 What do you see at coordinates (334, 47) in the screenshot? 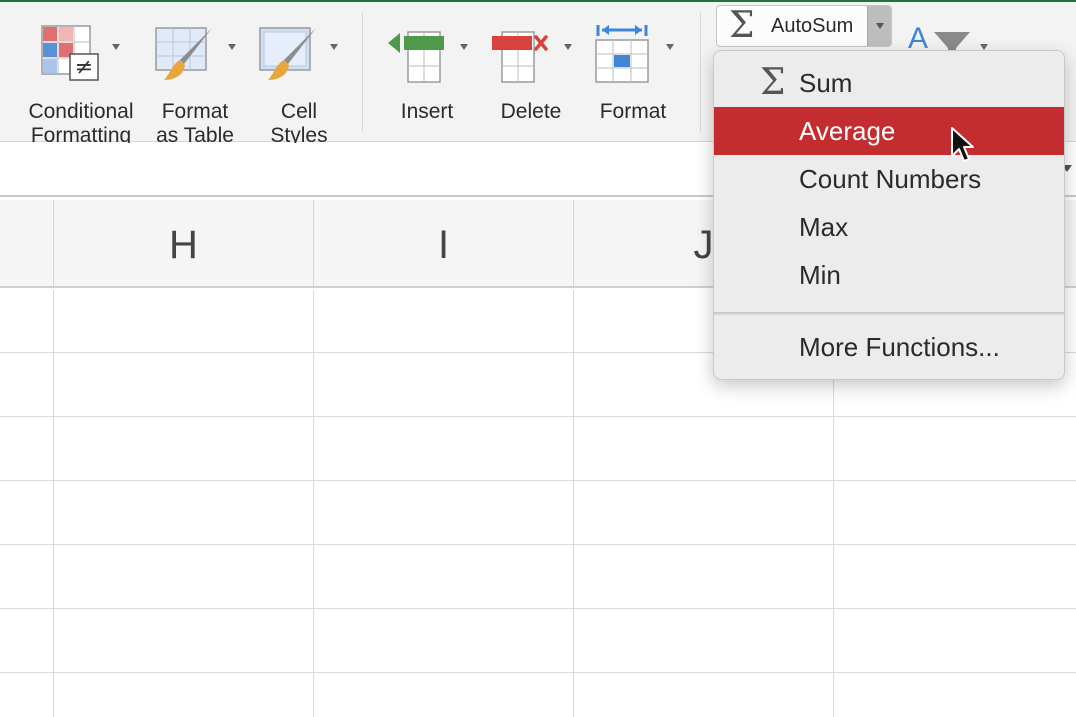
I see `cell-styles-caret-icon` at bounding box center [334, 47].